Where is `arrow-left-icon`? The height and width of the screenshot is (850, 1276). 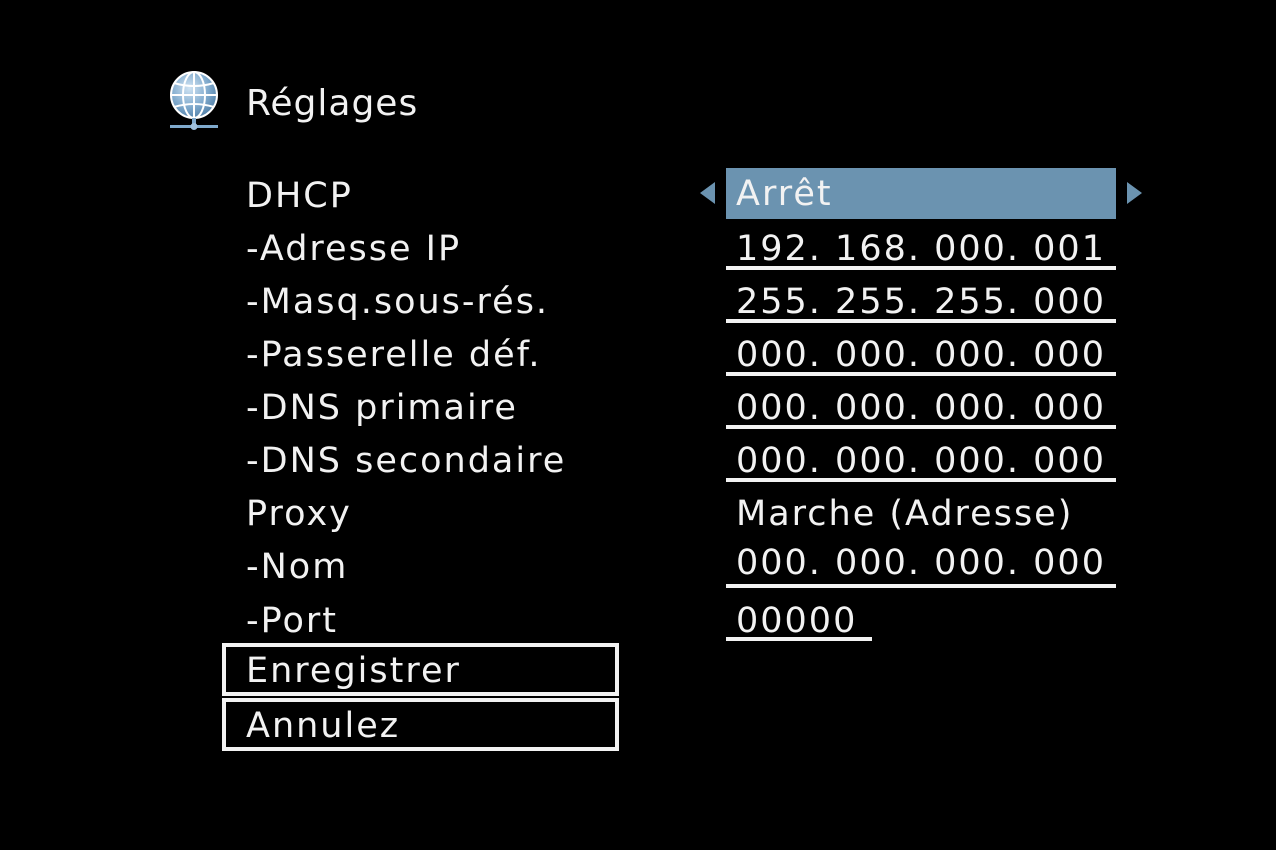 arrow-left-icon is located at coordinates (707, 193).